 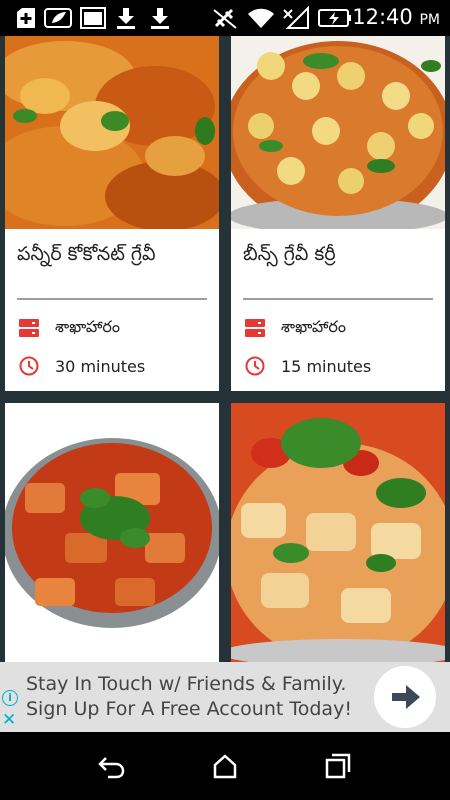 I want to click on time-row: 30 minutes, so click(x=82, y=366).